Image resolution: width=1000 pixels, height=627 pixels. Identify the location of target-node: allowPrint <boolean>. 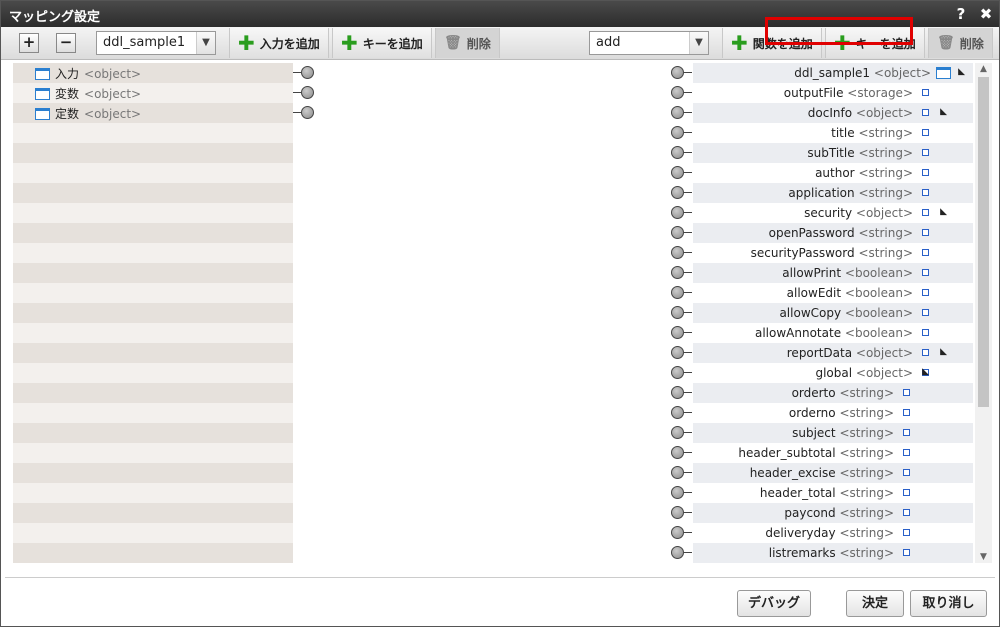
(847, 273).